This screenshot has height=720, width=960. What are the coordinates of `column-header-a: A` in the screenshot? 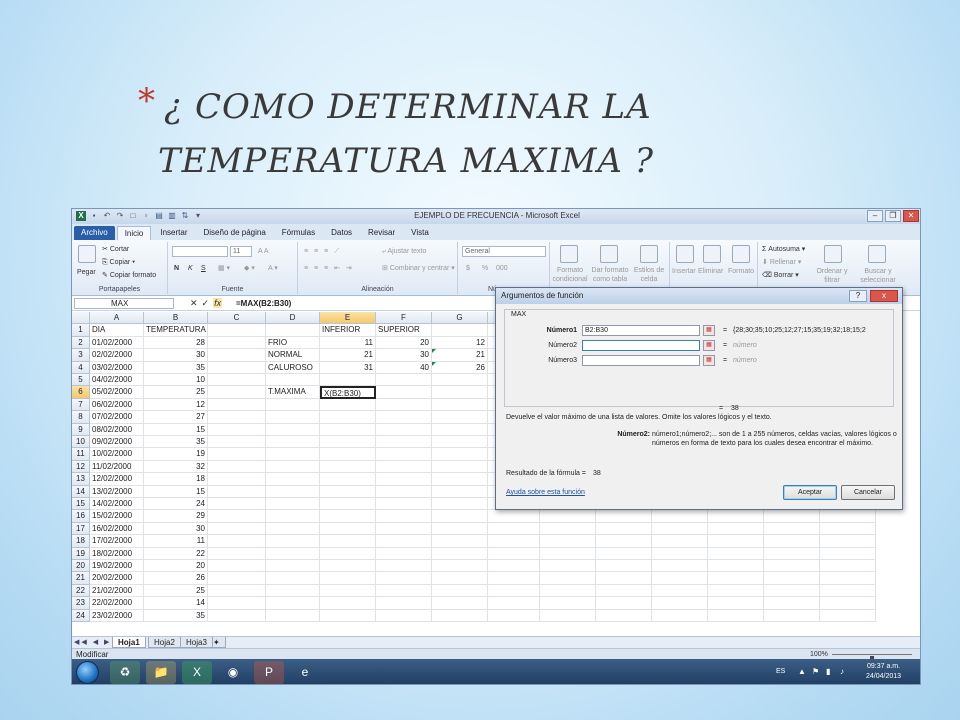 It's located at (117, 318).